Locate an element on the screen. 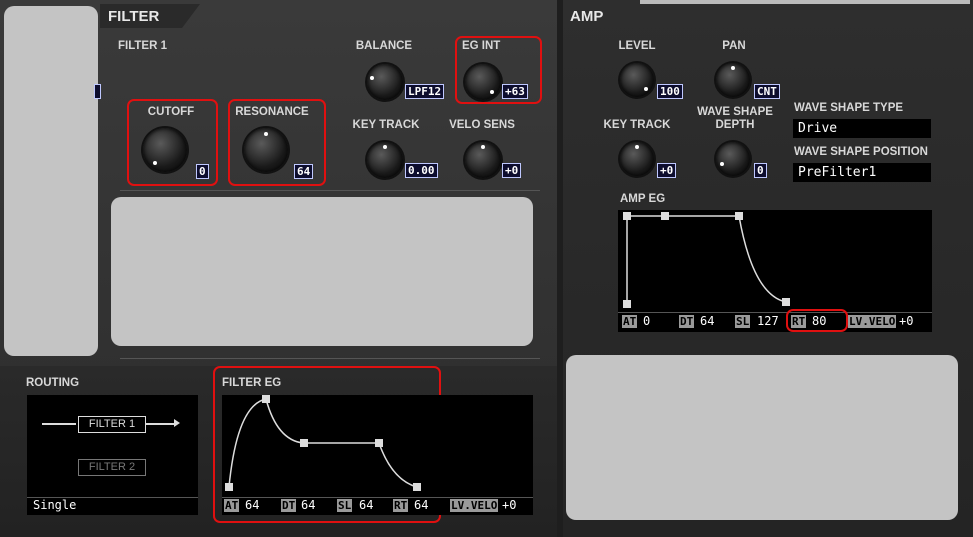 The image size is (973, 537). filter-eg-dt-value: 64 is located at coordinates (308, 505).